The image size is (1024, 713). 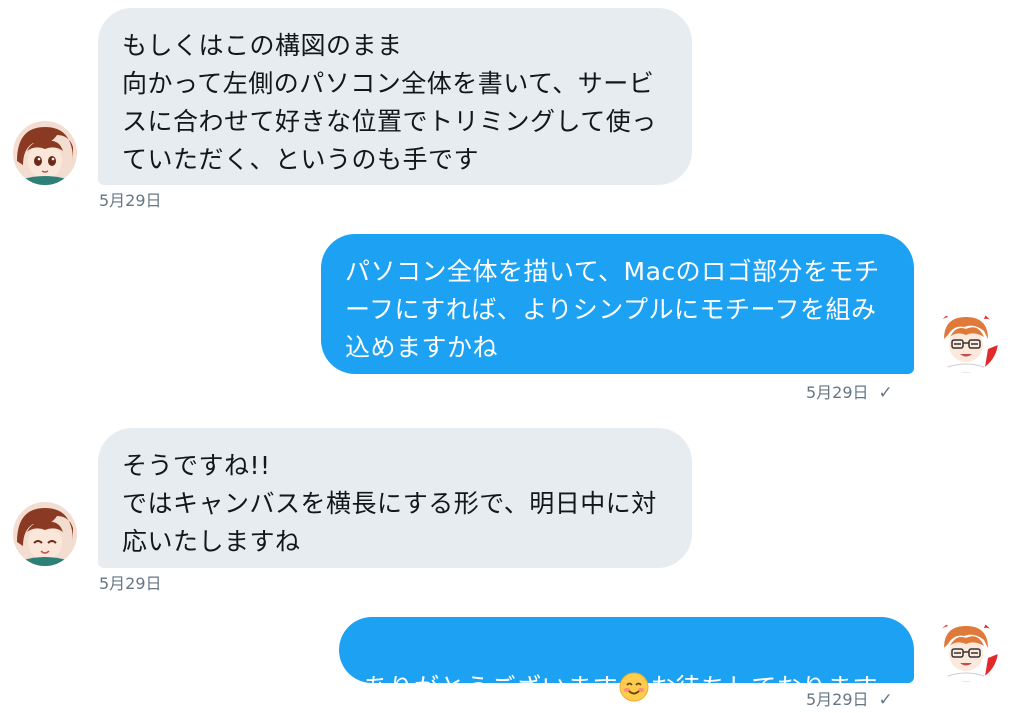 I want to click on message-bubble: そうですね!! ではキャンバスを横長にする形で、明日中に対 応いたしますね, so click(x=395, y=498).